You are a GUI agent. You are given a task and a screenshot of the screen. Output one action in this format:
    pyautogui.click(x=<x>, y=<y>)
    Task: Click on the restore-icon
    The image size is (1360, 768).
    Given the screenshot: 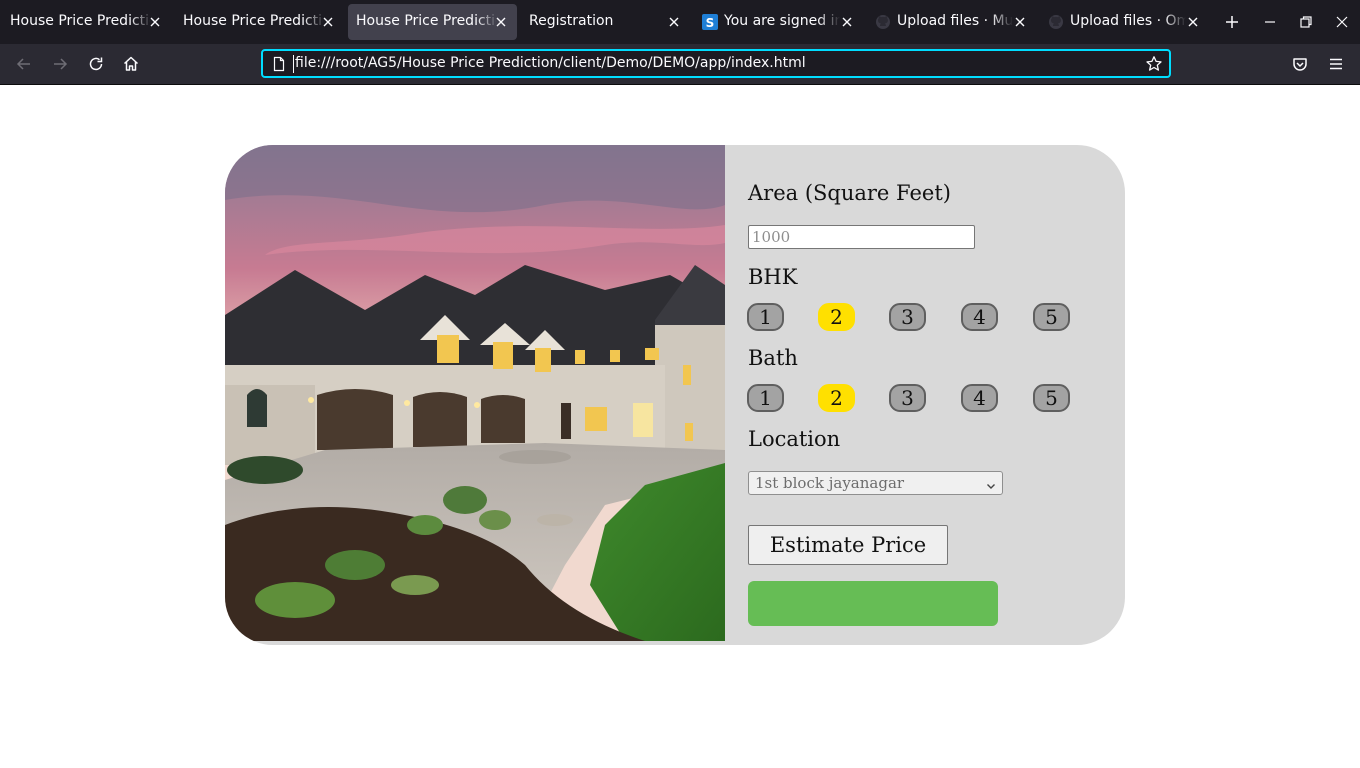 What is the action you would take?
    pyautogui.click(x=1306, y=22)
    